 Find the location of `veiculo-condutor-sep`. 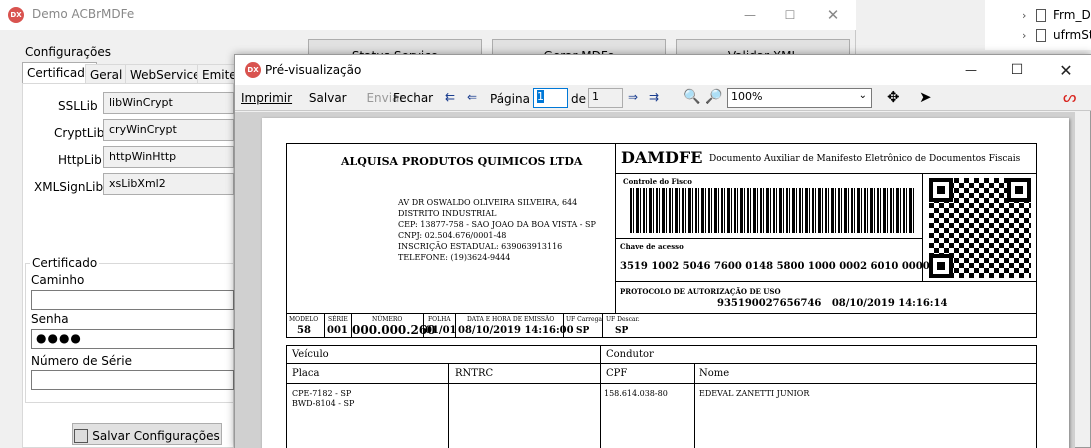

veiculo-condutor-sep is located at coordinates (600, 396).